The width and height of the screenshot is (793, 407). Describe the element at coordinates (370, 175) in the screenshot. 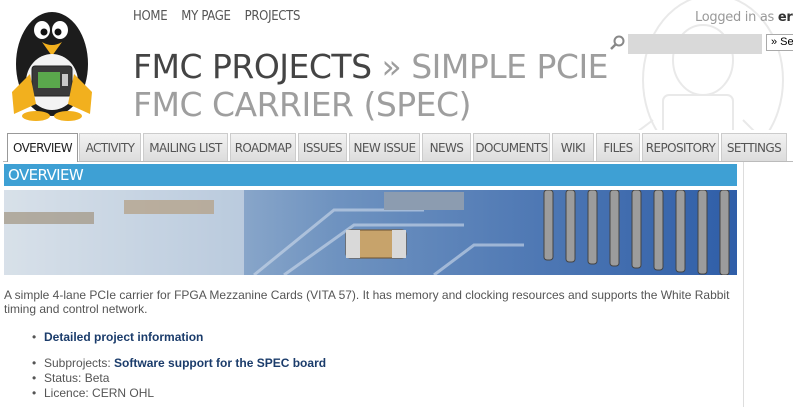

I see `overview-heading: OVERVIEW` at that location.